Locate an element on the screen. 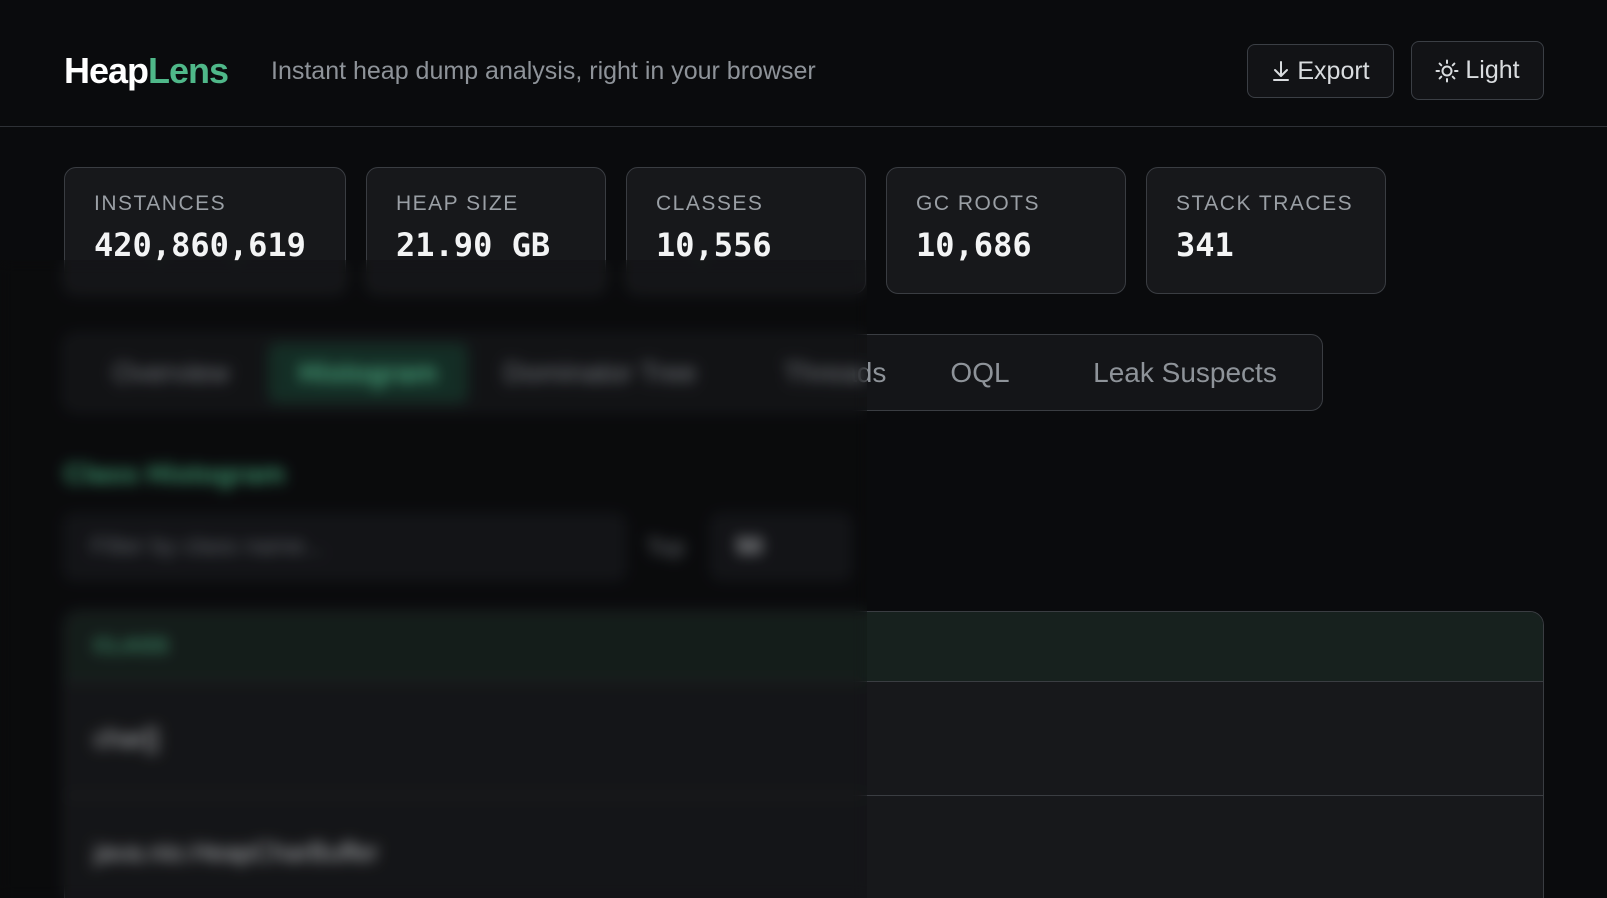 This screenshot has width=1607, height=898. export-label: Export is located at coordinates (1333, 70).